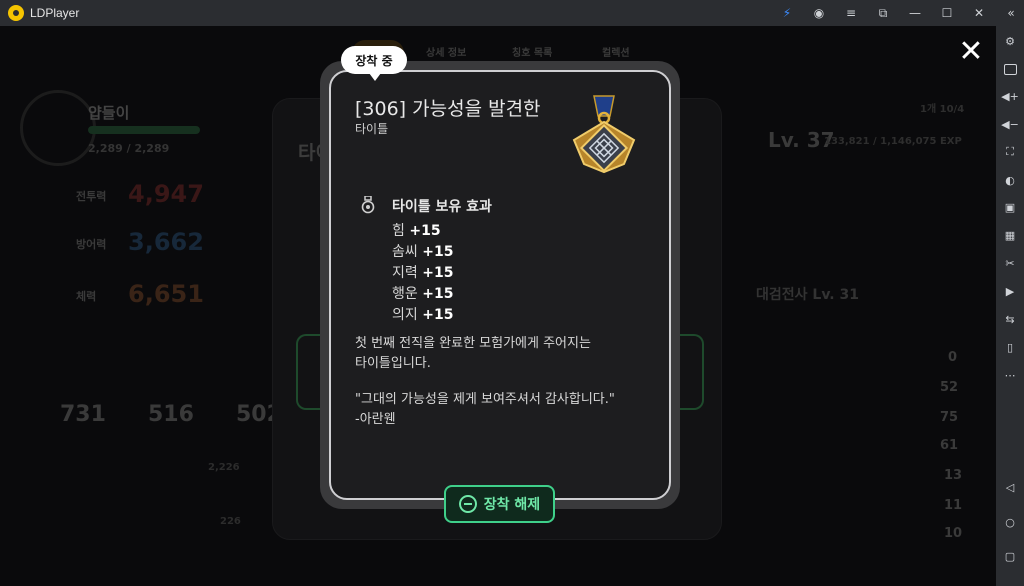 The height and width of the screenshot is (586, 1024). Describe the element at coordinates (505, 354) in the screenshot. I see `popup-description: 첫 번째 전직을 완료한 모험가에게 주어지는 타이틀입니다.` at that location.